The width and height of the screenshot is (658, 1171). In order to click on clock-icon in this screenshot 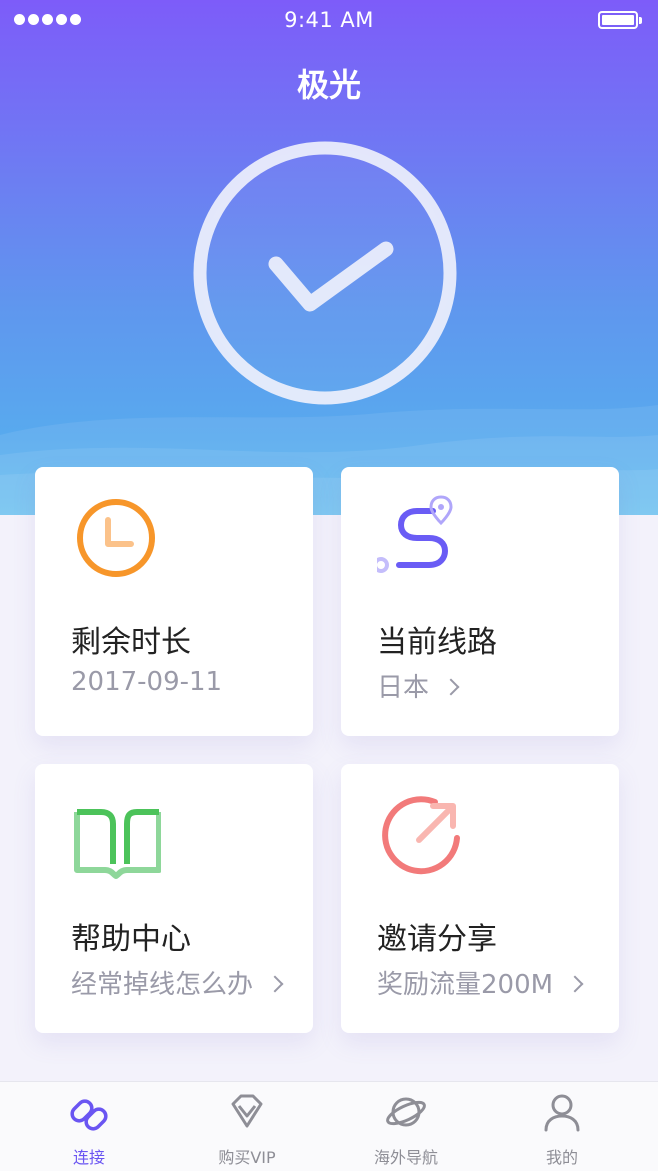, I will do `click(116, 538)`.